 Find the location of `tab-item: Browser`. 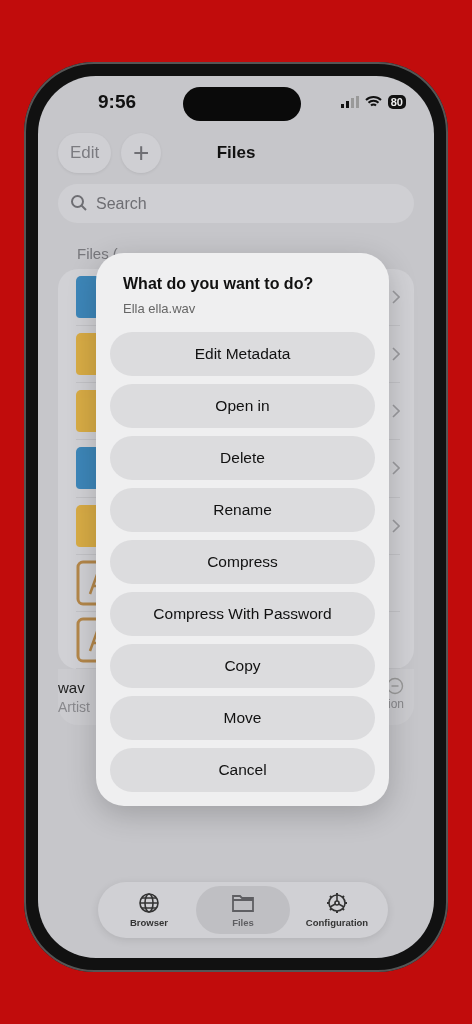

tab-item: Browser is located at coordinates (149, 910).